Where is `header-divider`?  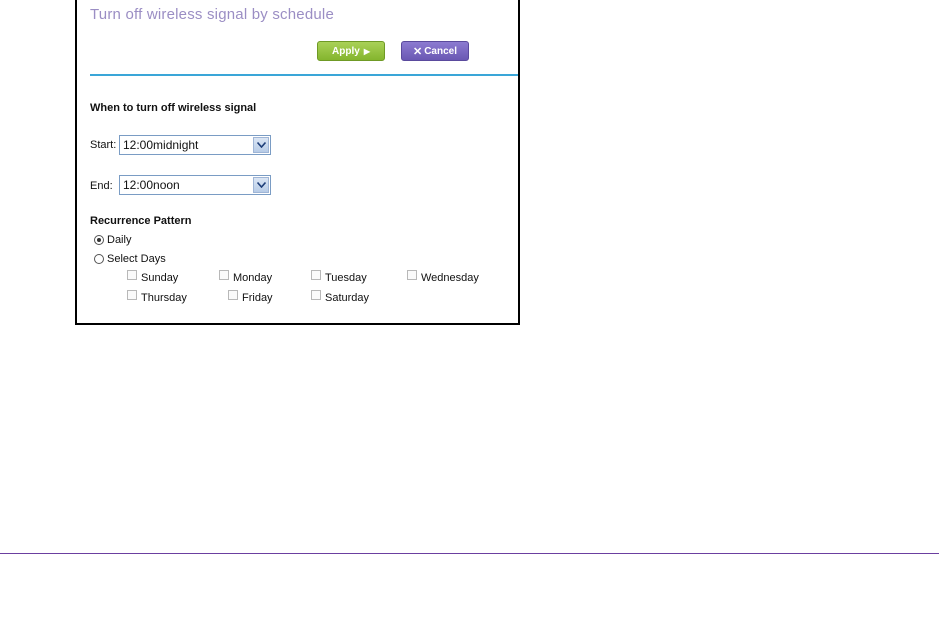
header-divider is located at coordinates (304, 75).